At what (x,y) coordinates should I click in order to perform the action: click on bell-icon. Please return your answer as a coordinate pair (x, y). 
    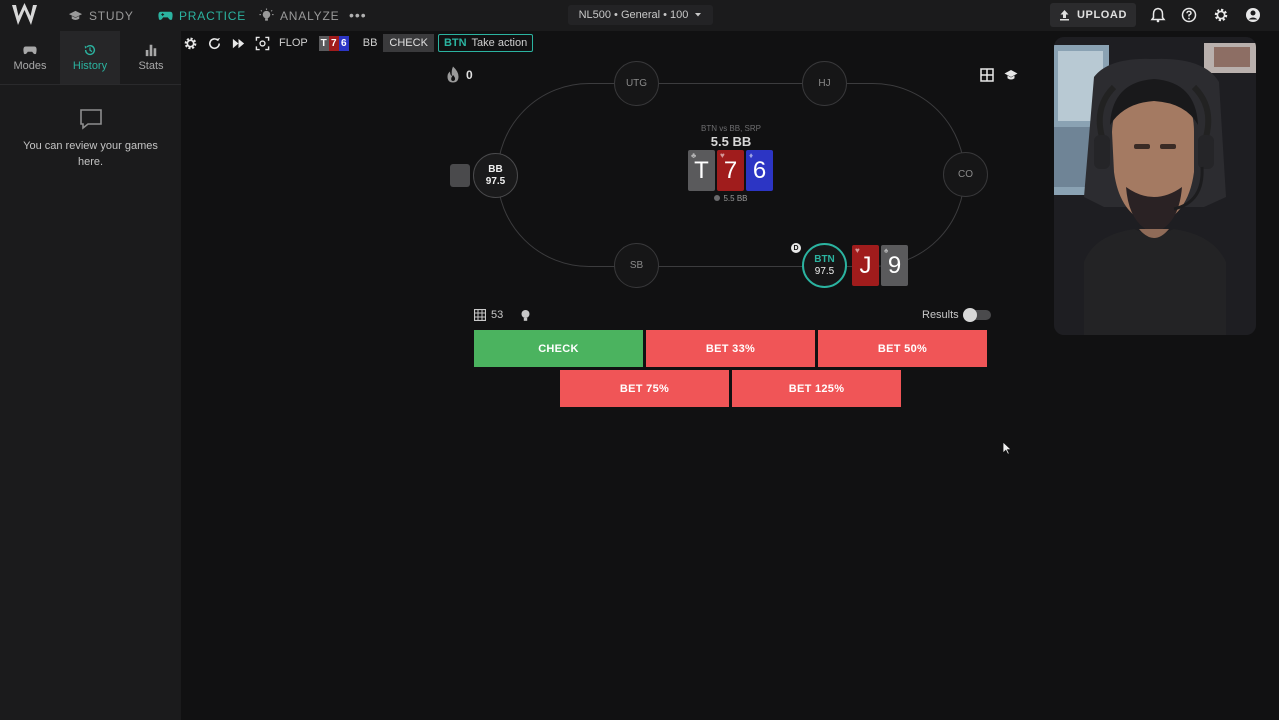
    Looking at the image, I should click on (1158, 15).